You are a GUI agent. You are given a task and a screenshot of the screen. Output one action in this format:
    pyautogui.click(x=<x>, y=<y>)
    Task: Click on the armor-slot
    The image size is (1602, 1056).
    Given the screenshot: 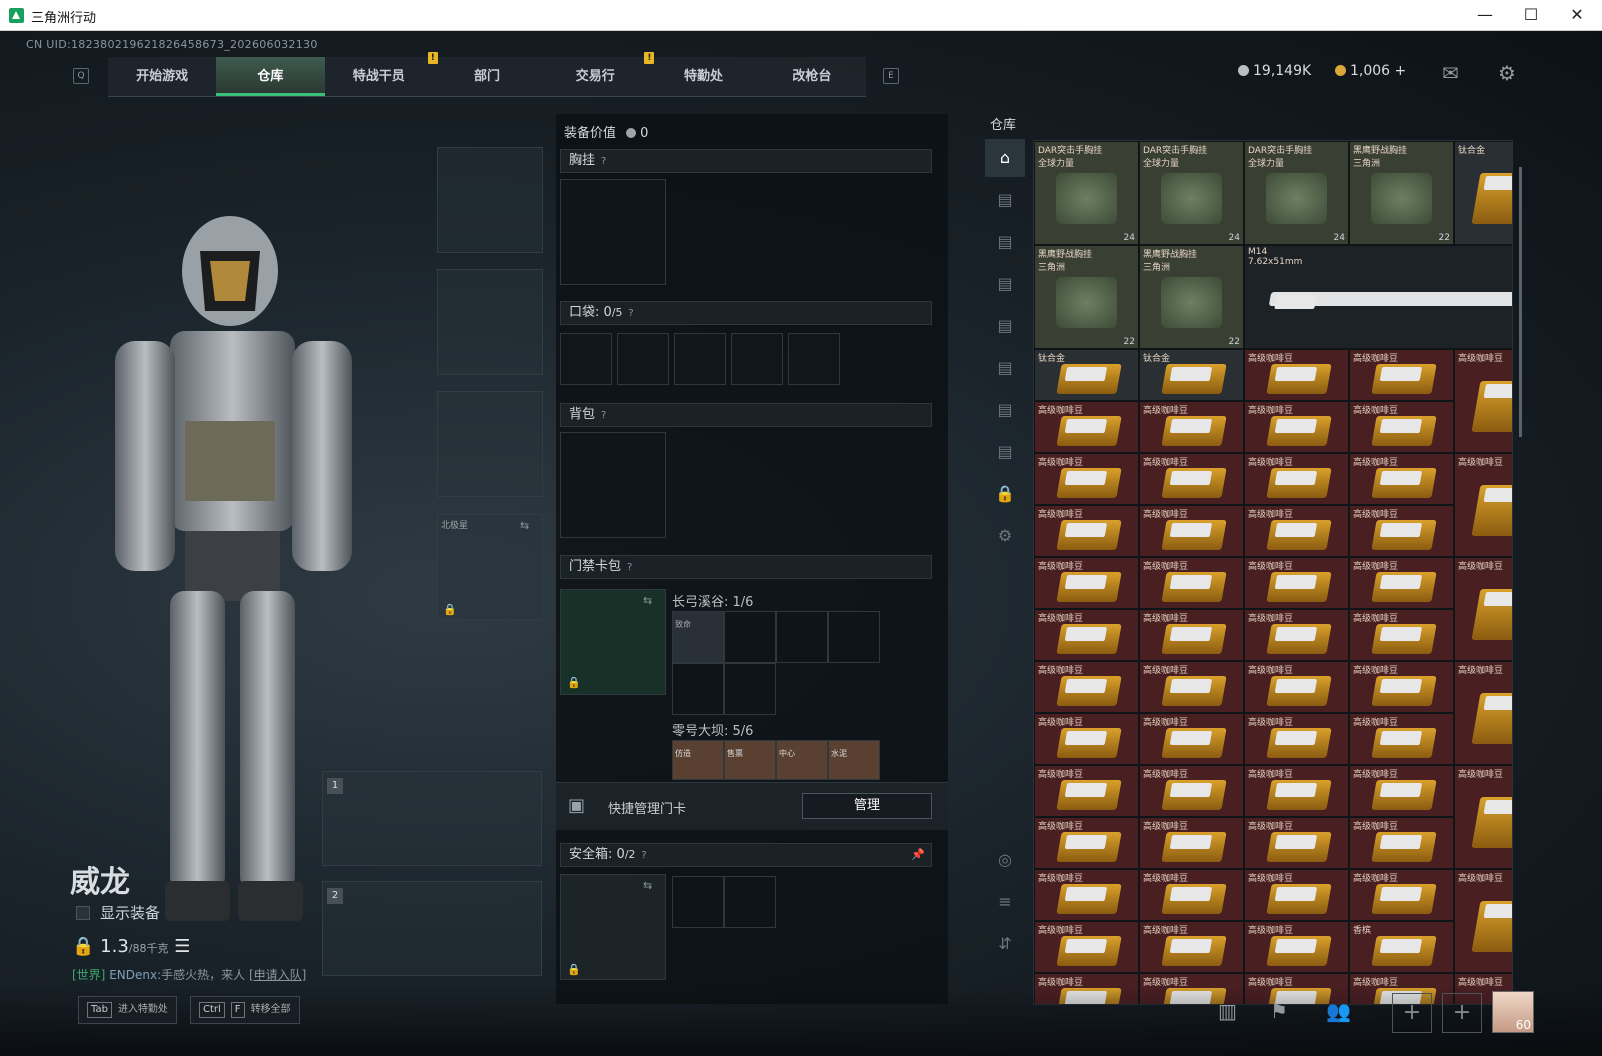 What is the action you would take?
    pyautogui.click(x=490, y=322)
    